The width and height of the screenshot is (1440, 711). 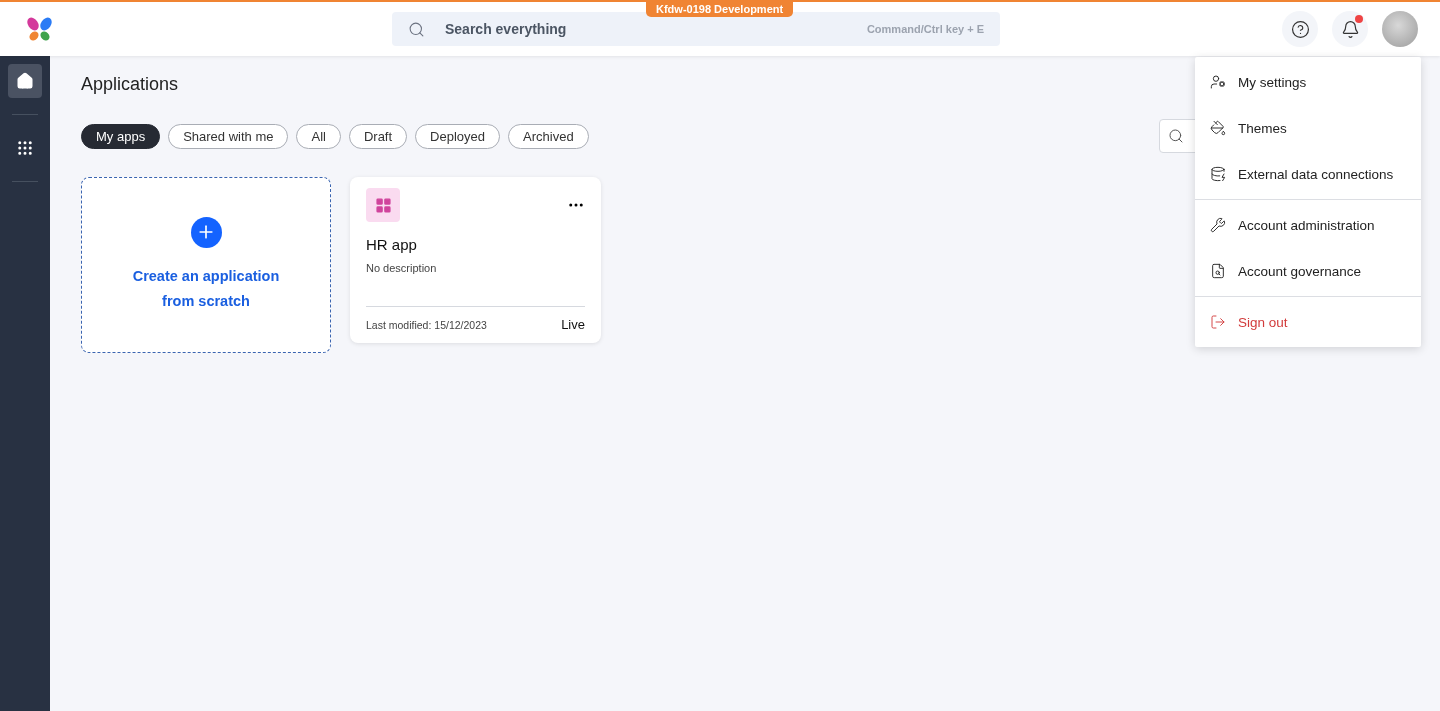 What do you see at coordinates (318, 136) in the screenshot?
I see `filter-chip: All` at bounding box center [318, 136].